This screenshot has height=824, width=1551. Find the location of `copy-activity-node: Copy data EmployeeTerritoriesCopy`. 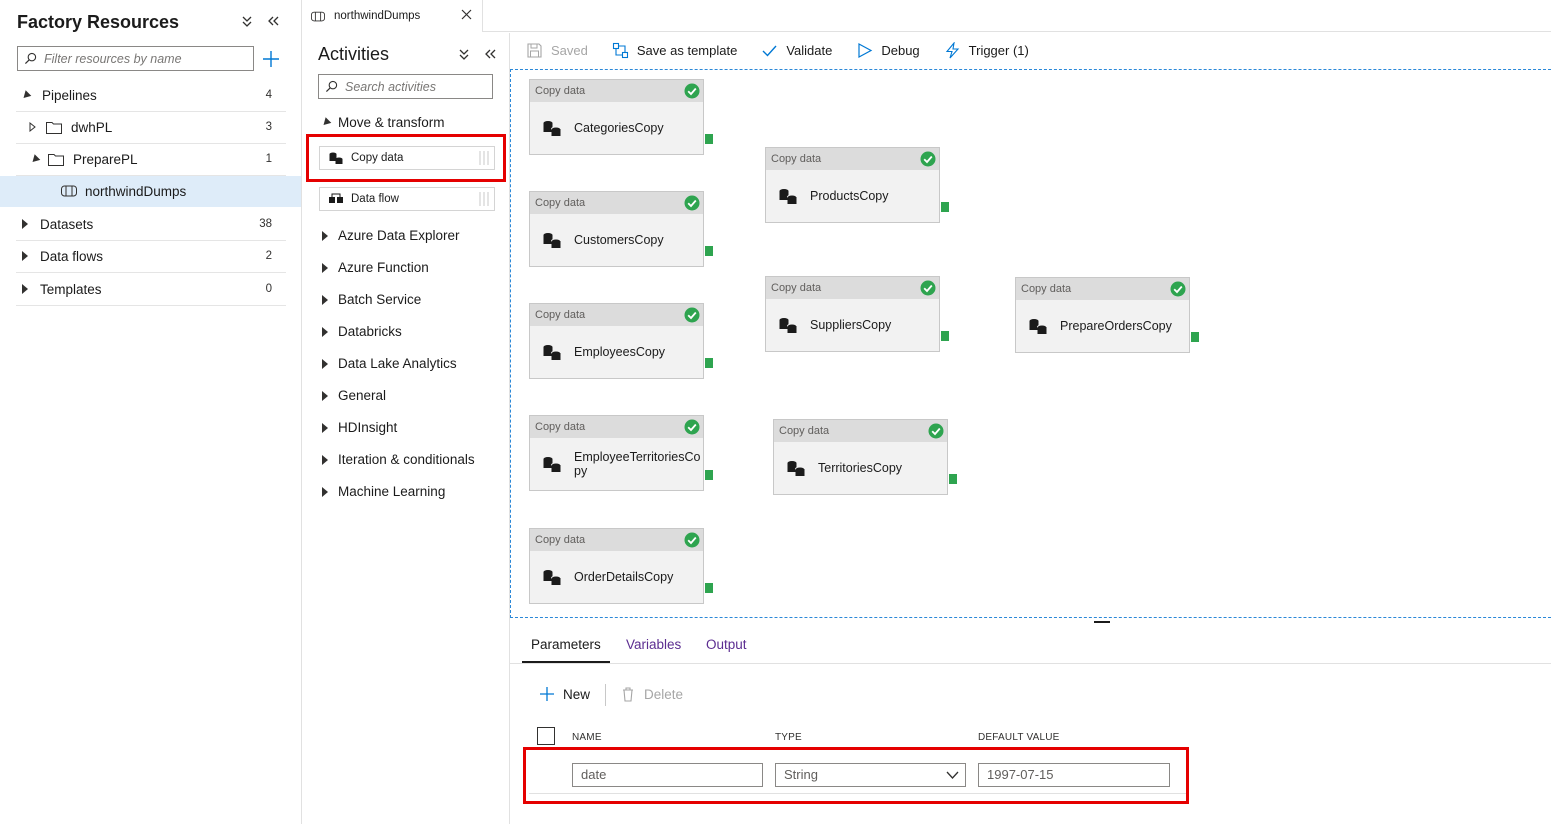

copy-activity-node: Copy data EmployeeTerritoriesCopy is located at coordinates (621, 453).